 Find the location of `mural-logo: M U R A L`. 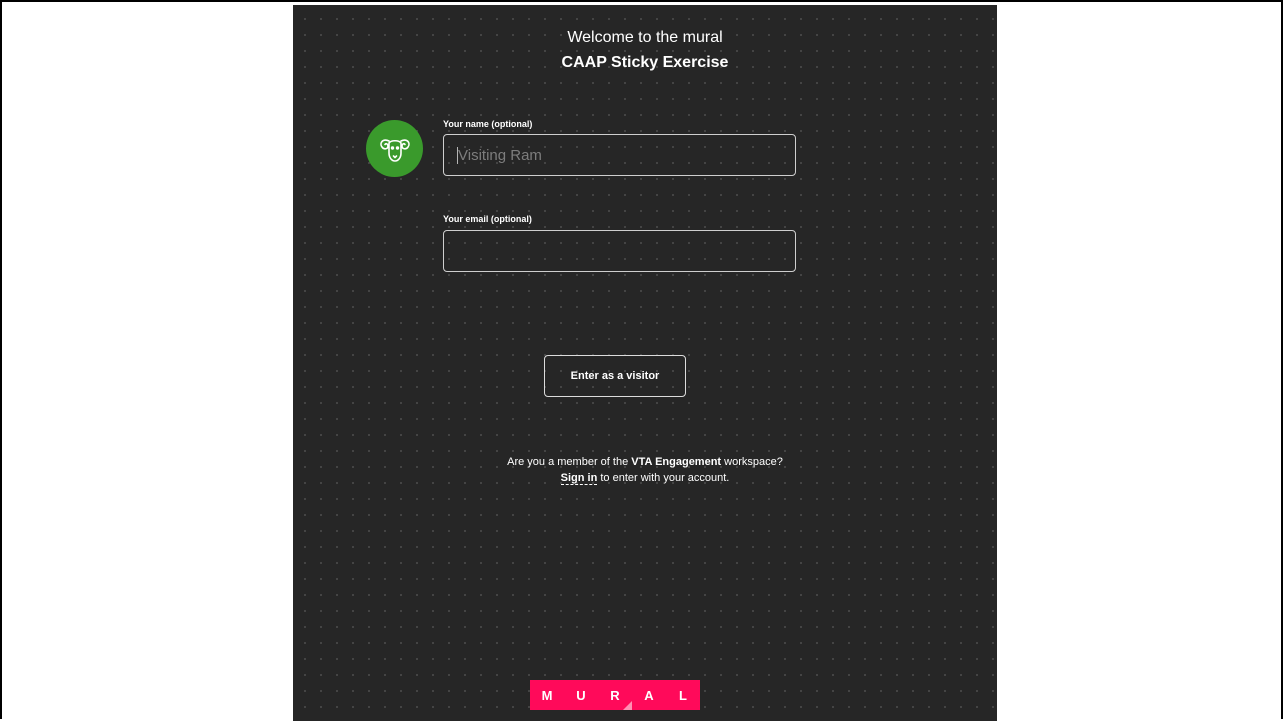

mural-logo: M U R A L is located at coordinates (615, 695).